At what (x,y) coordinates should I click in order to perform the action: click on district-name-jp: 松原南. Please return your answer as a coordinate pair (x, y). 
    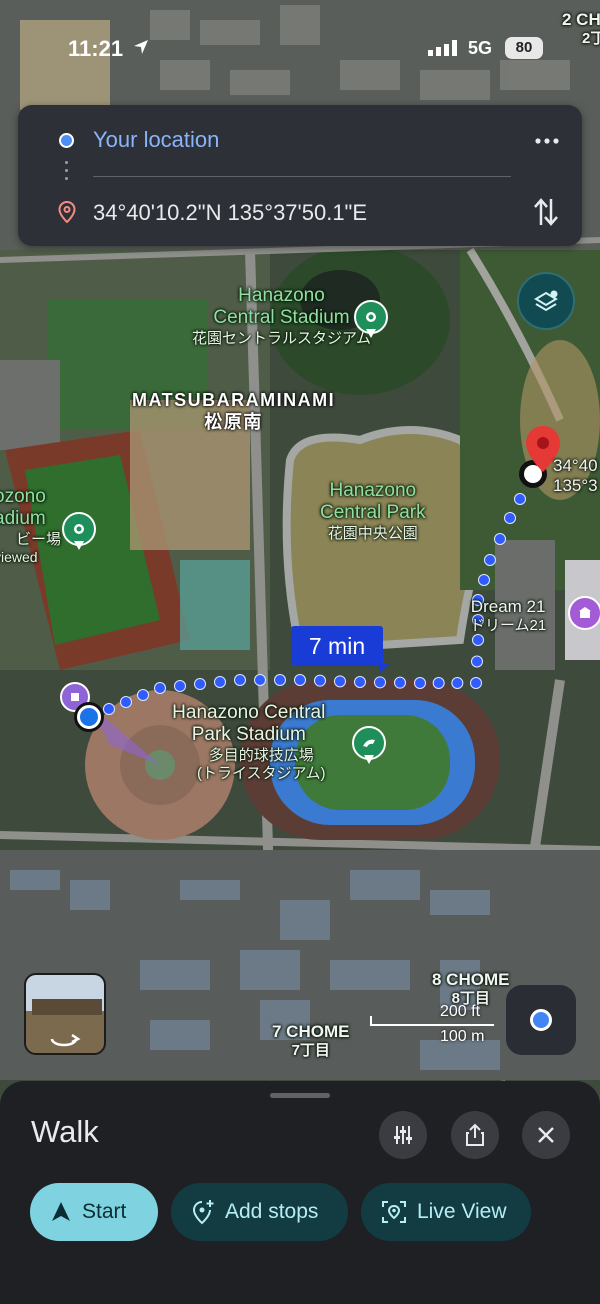
    Looking at the image, I should click on (233, 421).